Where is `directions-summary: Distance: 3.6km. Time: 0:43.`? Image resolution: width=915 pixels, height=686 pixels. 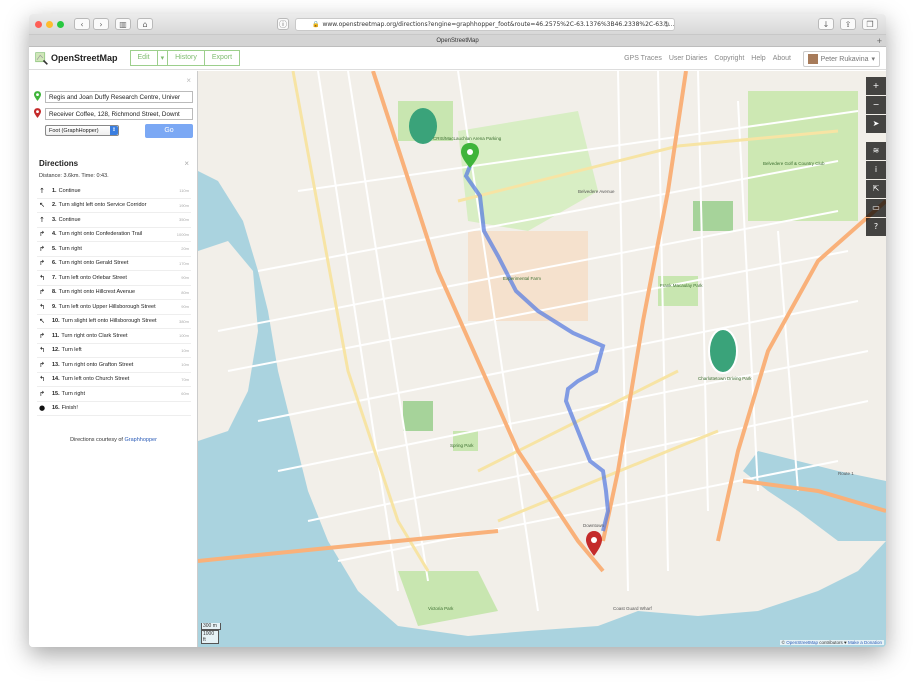 directions-summary: Distance: 3.6km. Time: 0:43. is located at coordinates (74, 176).